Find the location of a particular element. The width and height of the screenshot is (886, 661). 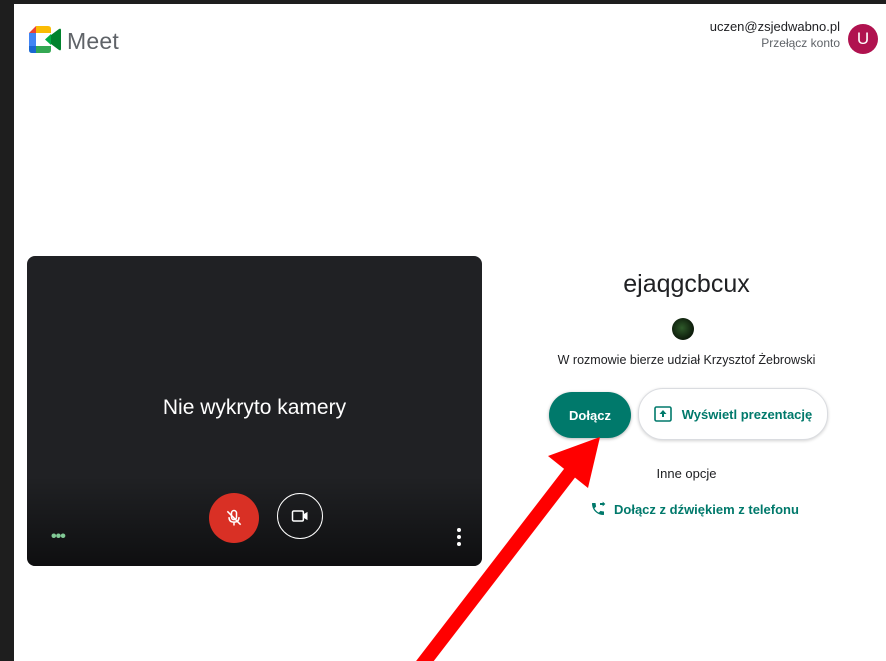

meet-logo-icon is located at coordinates (45, 39).